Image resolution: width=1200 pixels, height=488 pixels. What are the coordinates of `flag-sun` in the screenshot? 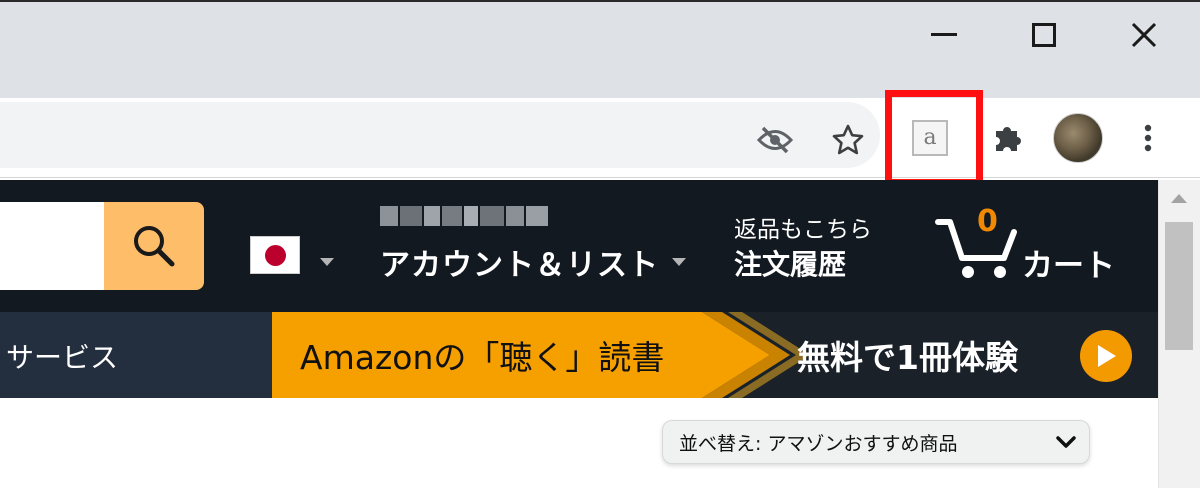 It's located at (275, 255).